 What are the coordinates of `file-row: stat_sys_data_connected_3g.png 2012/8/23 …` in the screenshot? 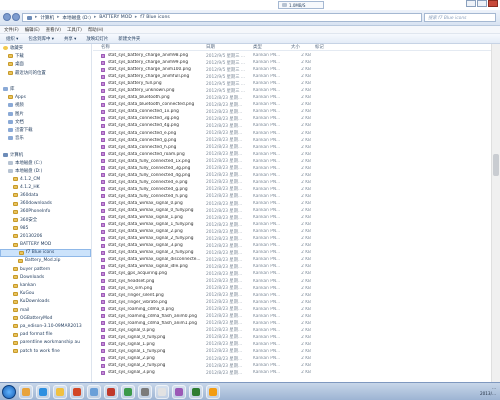 It's located at (292, 118).